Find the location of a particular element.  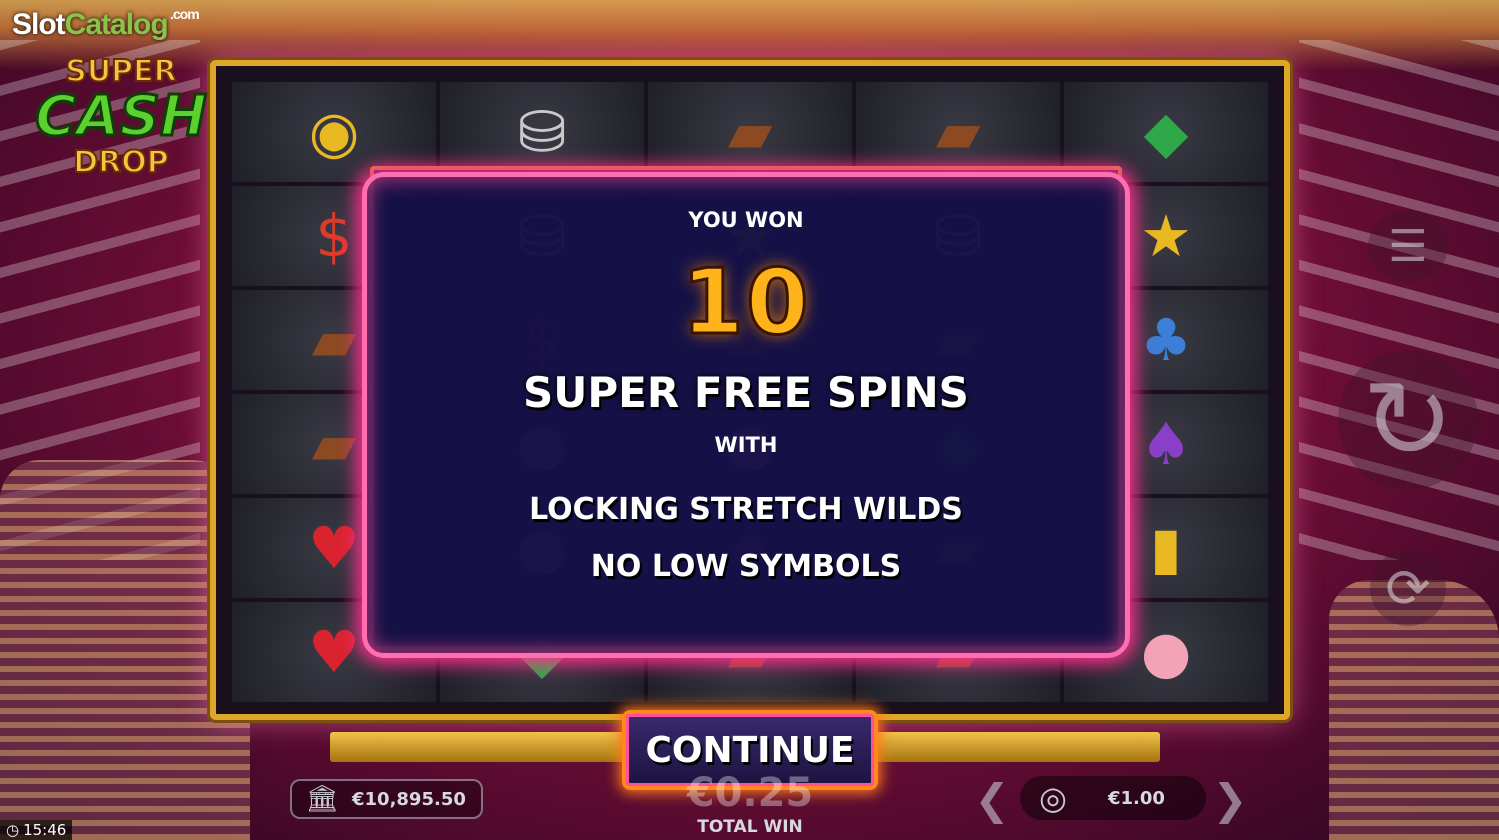

autoplay-icon: ⟳ is located at coordinates (1408, 588).